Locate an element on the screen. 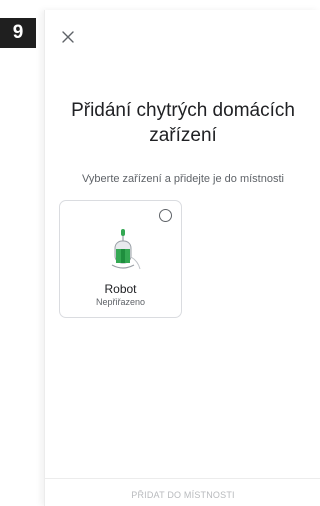 Image resolution: width=320 pixels, height=506 pixels. device-status: Nepřiřazeno is located at coordinates (120, 302).